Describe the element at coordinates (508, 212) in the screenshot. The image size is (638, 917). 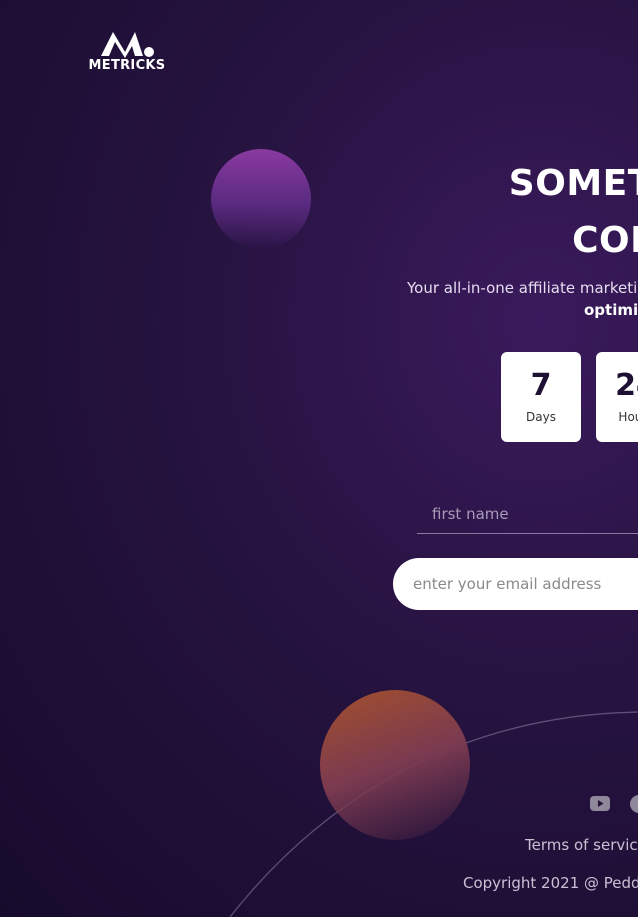
I see `headline: SOMETHING COMING` at that location.